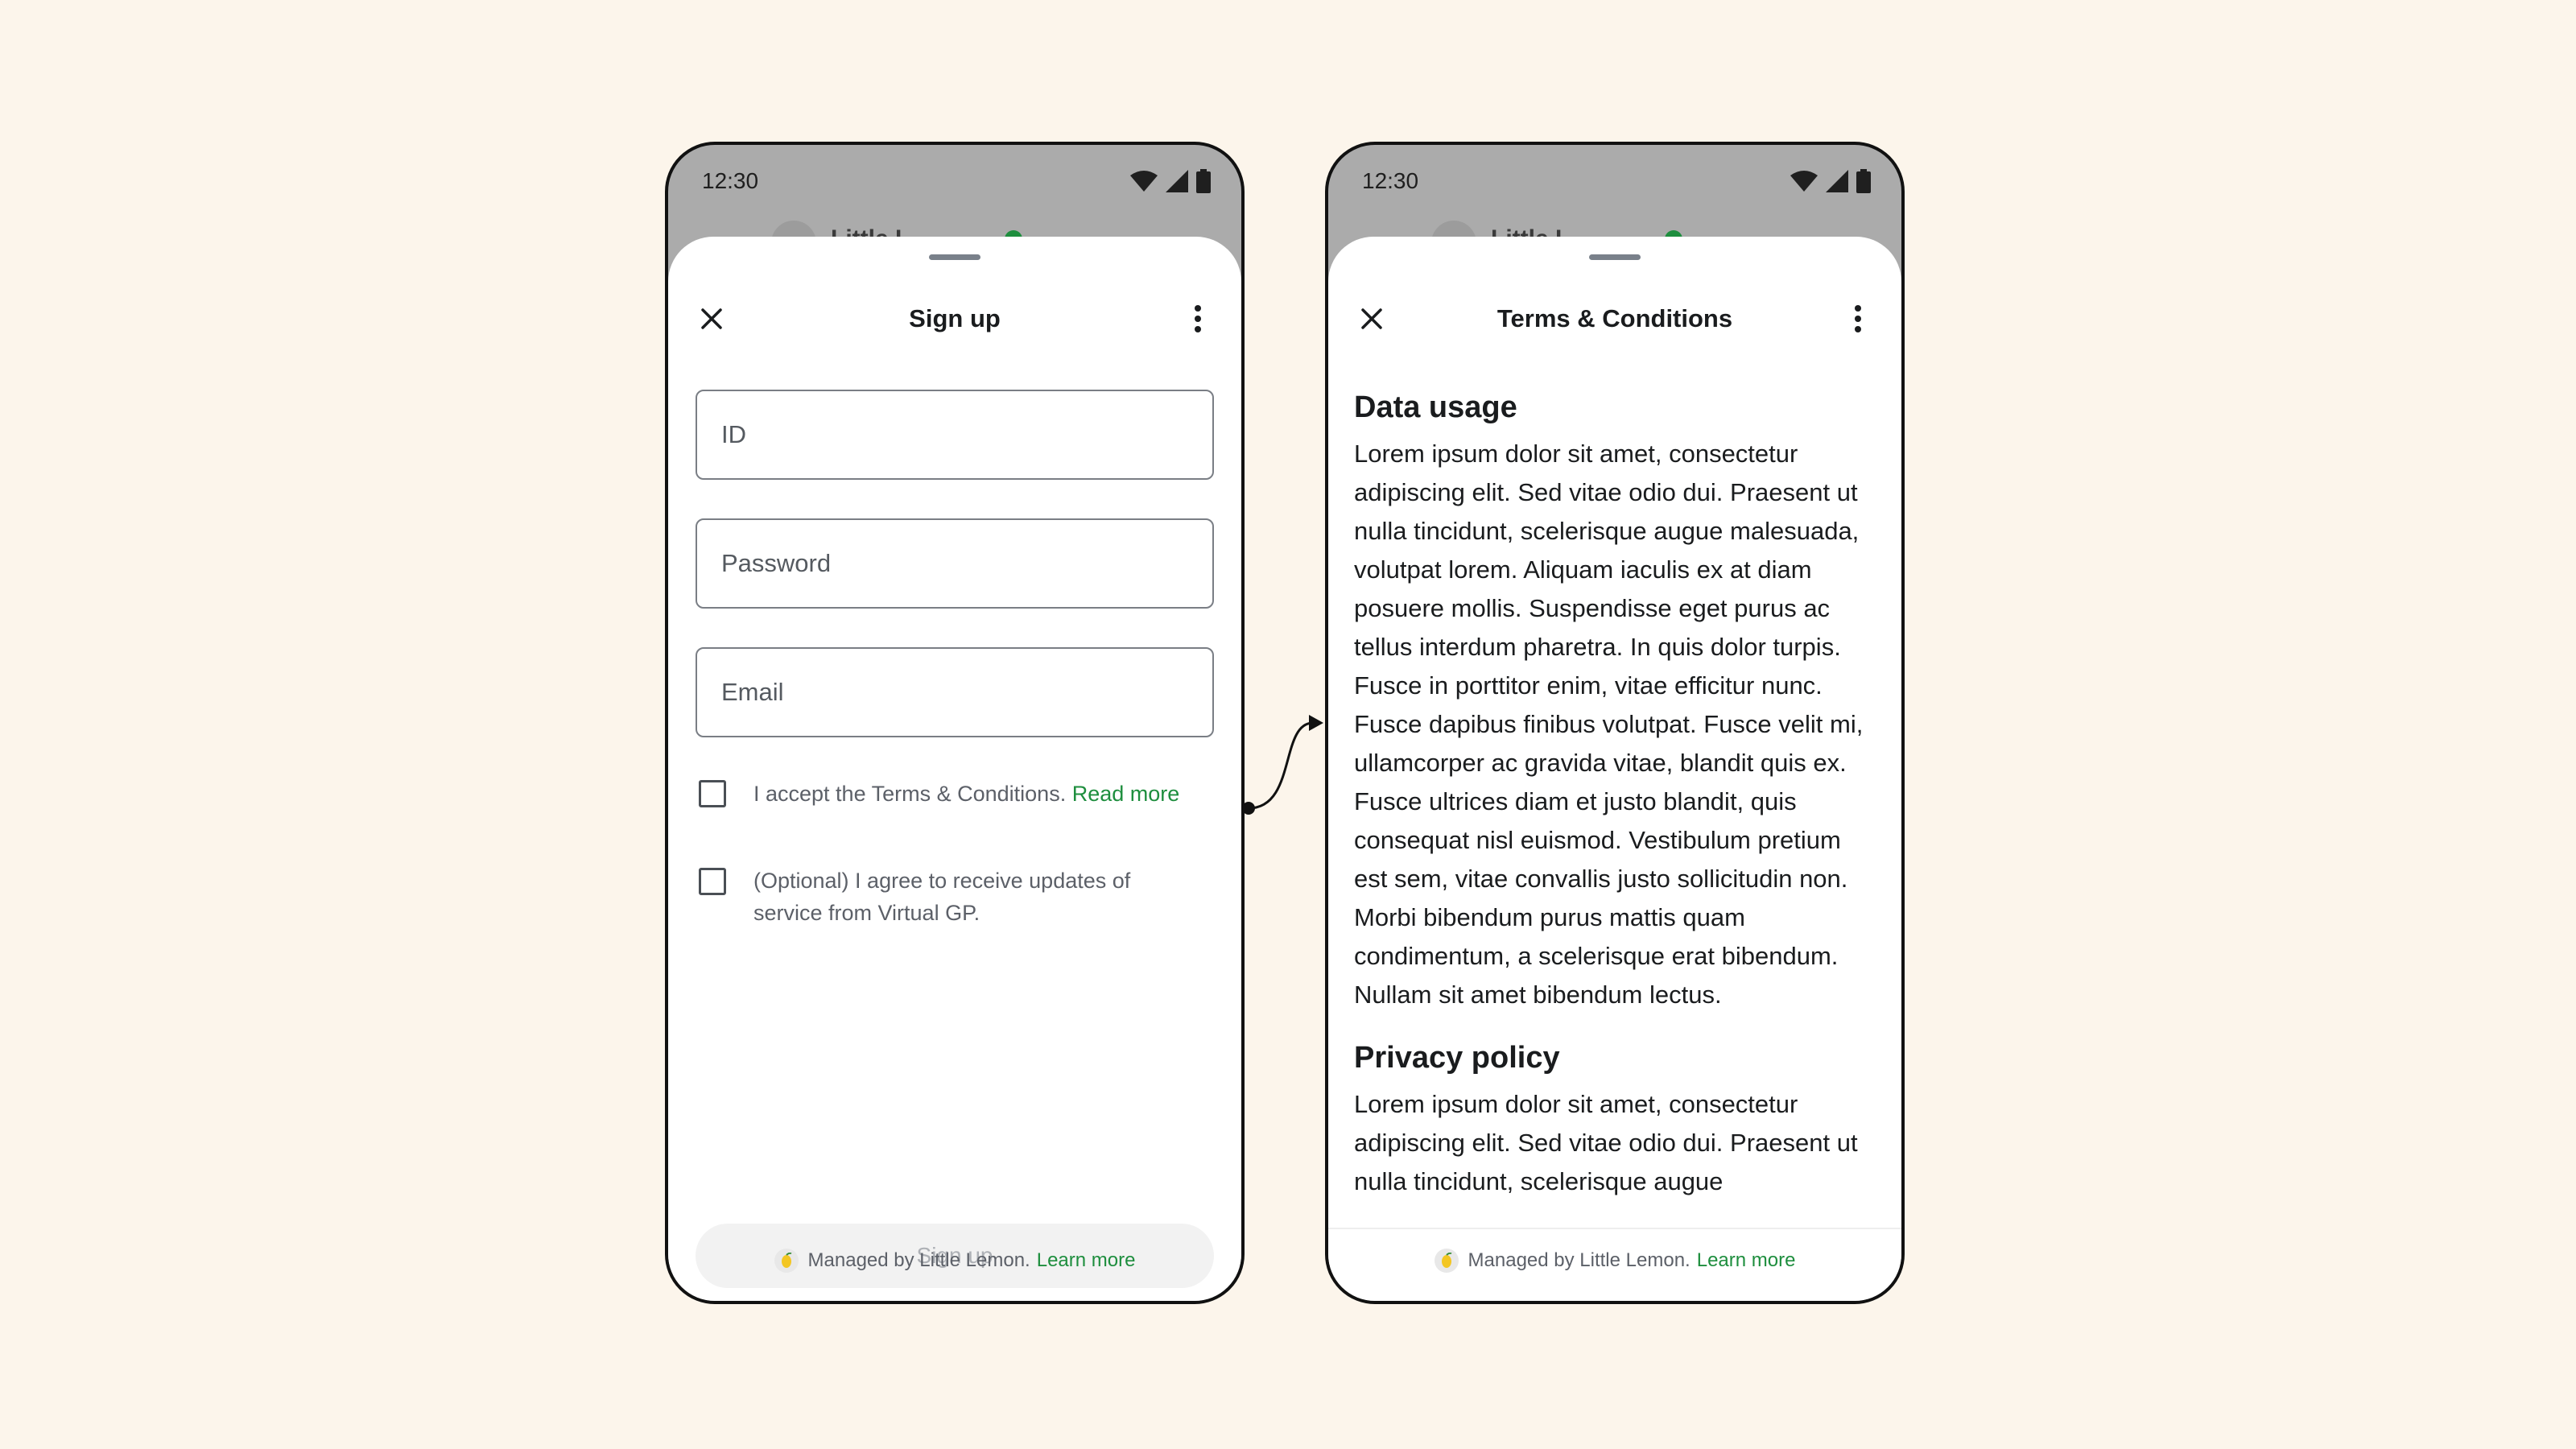  Describe the element at coordinates (712, 882) in the screenshot. I see `updates-checkbox` at that location.